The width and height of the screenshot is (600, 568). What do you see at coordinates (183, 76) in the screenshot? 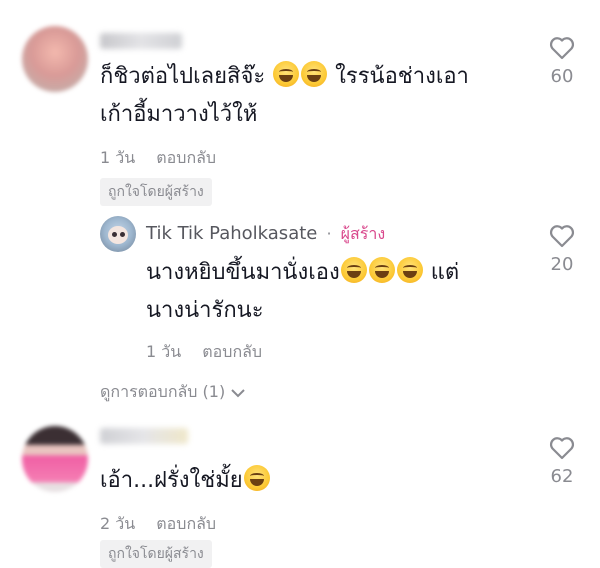
I see `comment-text-line: ก็ชิวต่อไปเลยสิจ๊ะ` at bounding box center [183, 76].